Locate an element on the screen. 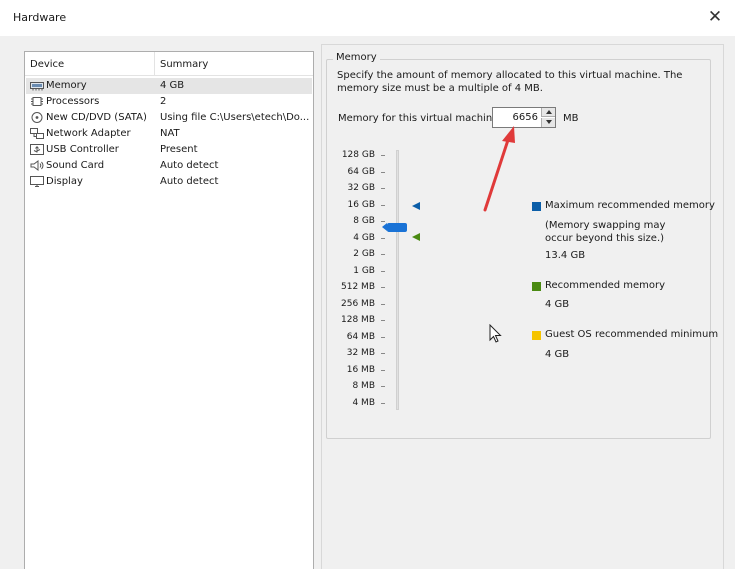 The width and height of the screenshot is (735, 569). device-name: Memory is located at coordinates (66, 85).